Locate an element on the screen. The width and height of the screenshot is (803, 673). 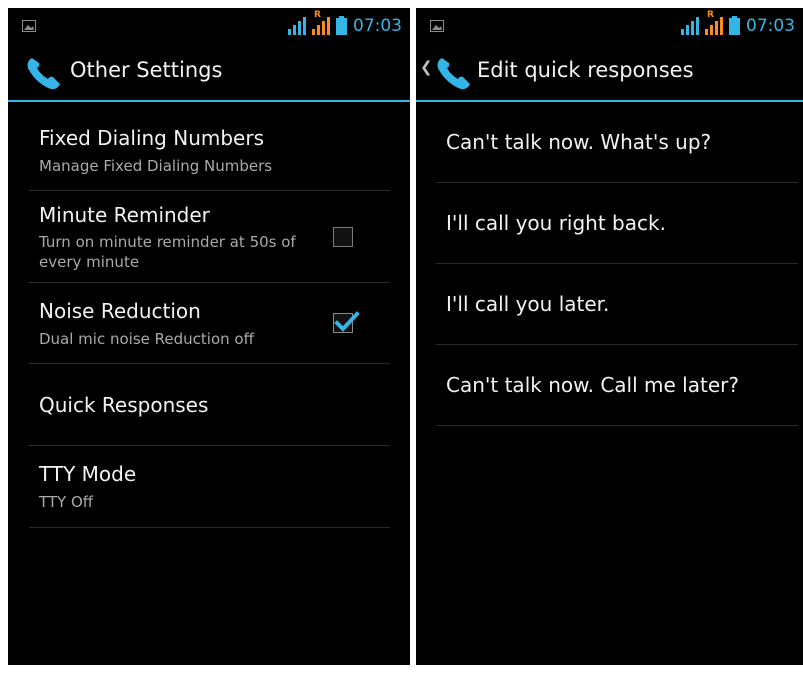
pref-summary: TTY Off is located at coordinates (66, 502).